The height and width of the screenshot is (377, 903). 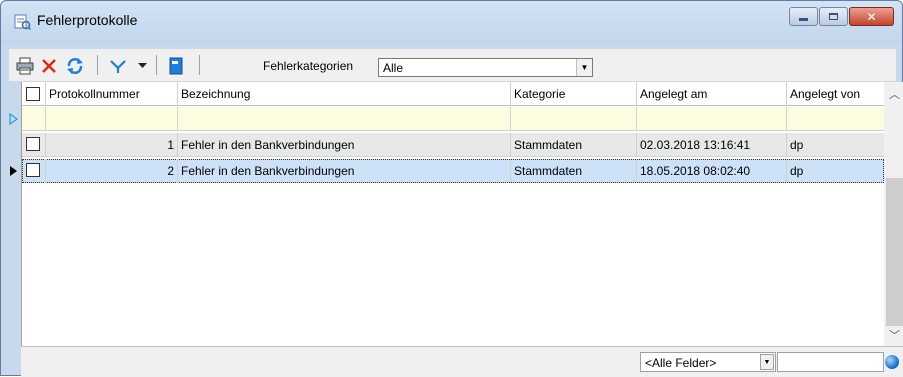 I want to click on filter-dropdown-button, so click(x=142, y=66).